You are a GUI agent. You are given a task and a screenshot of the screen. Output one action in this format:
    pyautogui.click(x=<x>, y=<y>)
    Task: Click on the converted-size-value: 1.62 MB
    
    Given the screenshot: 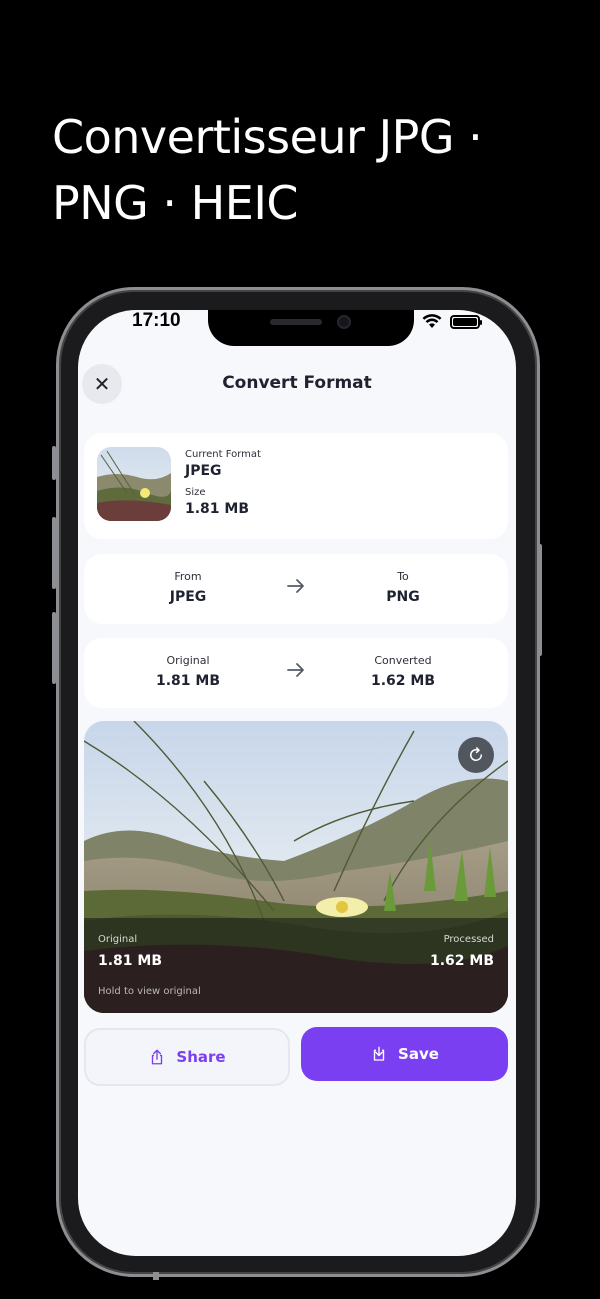 What is the action you would take?
    pyautogui.click(x=403, y=681)
    